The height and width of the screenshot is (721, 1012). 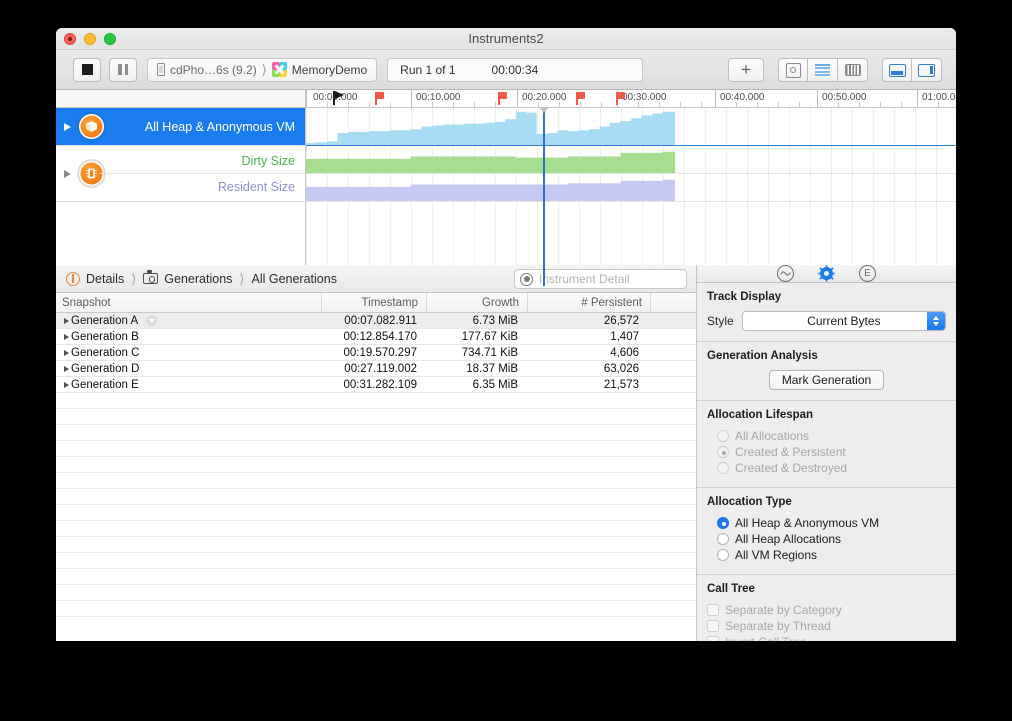 I want to click on breadcrumb-all-generations: All Generations, so click(x=293, y=279).